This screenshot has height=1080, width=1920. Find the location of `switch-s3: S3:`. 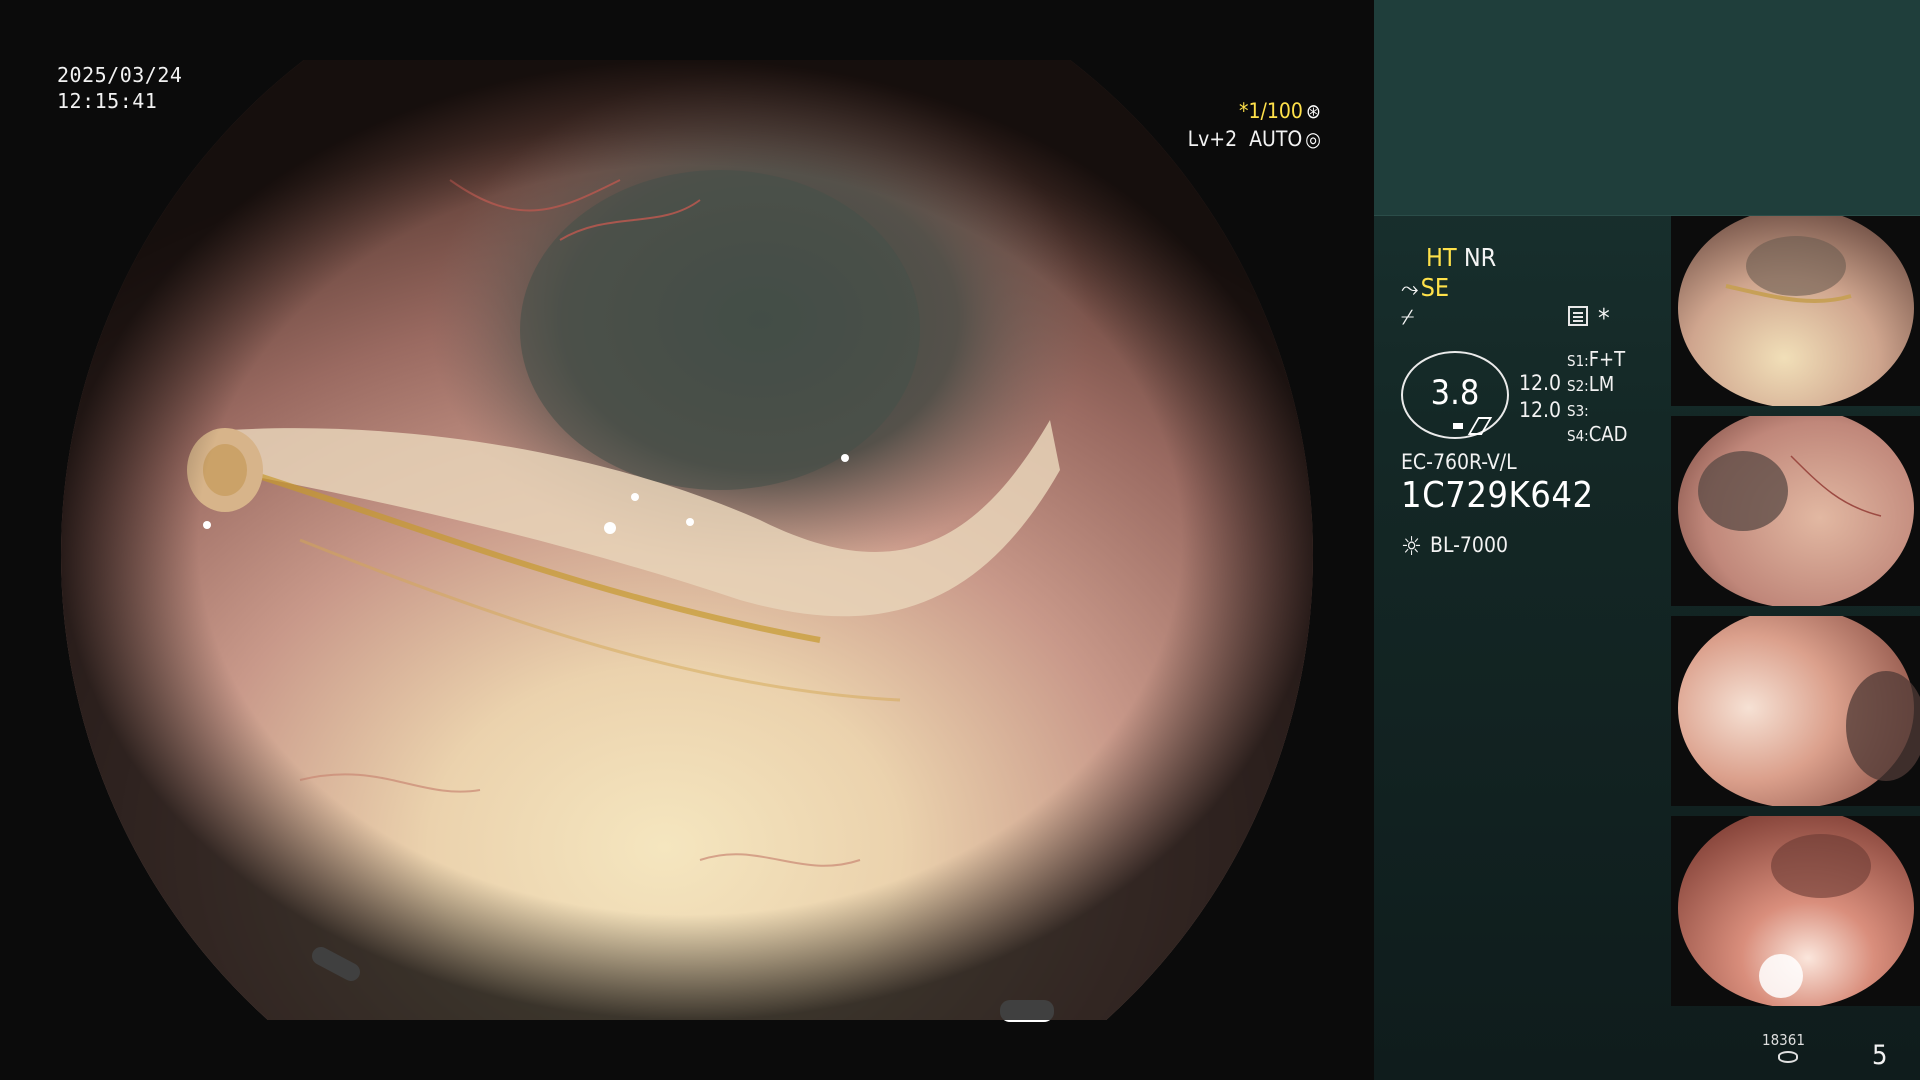

switch-s3: S3: is located at coordinates (1578, 409).